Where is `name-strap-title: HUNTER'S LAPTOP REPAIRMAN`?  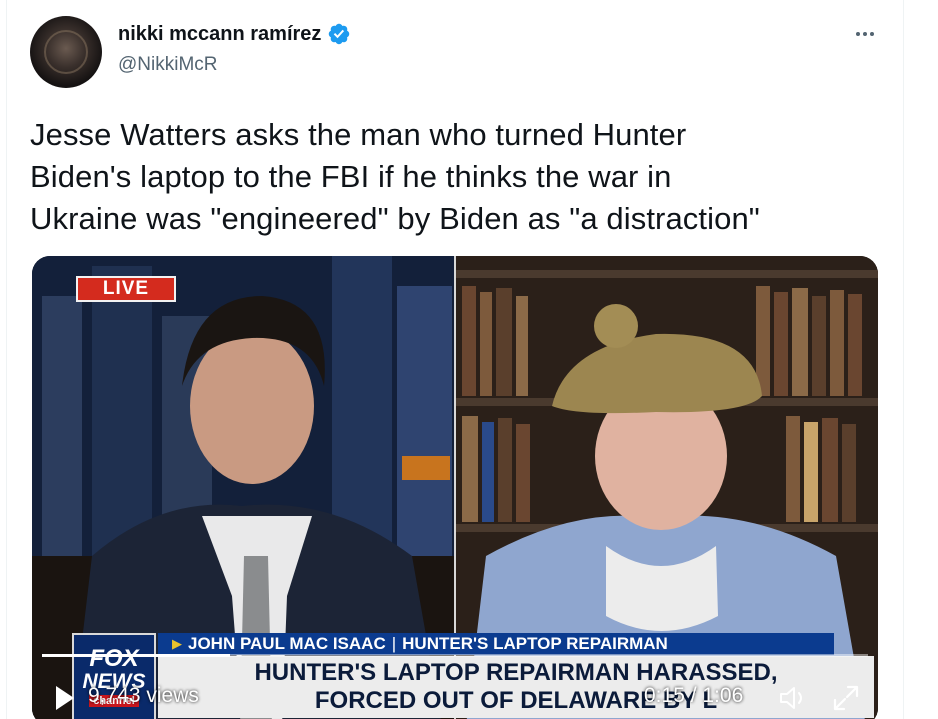
name-strap-title: HUNTER'S LAPTOP REPAIRMAN is located at coordinates (535, 643).